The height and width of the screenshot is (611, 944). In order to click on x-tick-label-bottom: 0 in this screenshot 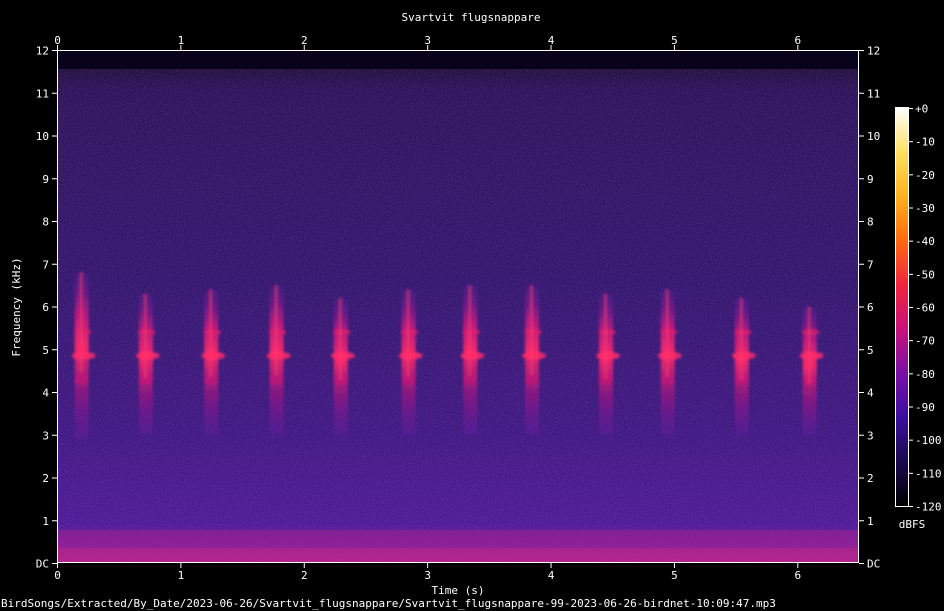, I will do `click(57, 575)`.